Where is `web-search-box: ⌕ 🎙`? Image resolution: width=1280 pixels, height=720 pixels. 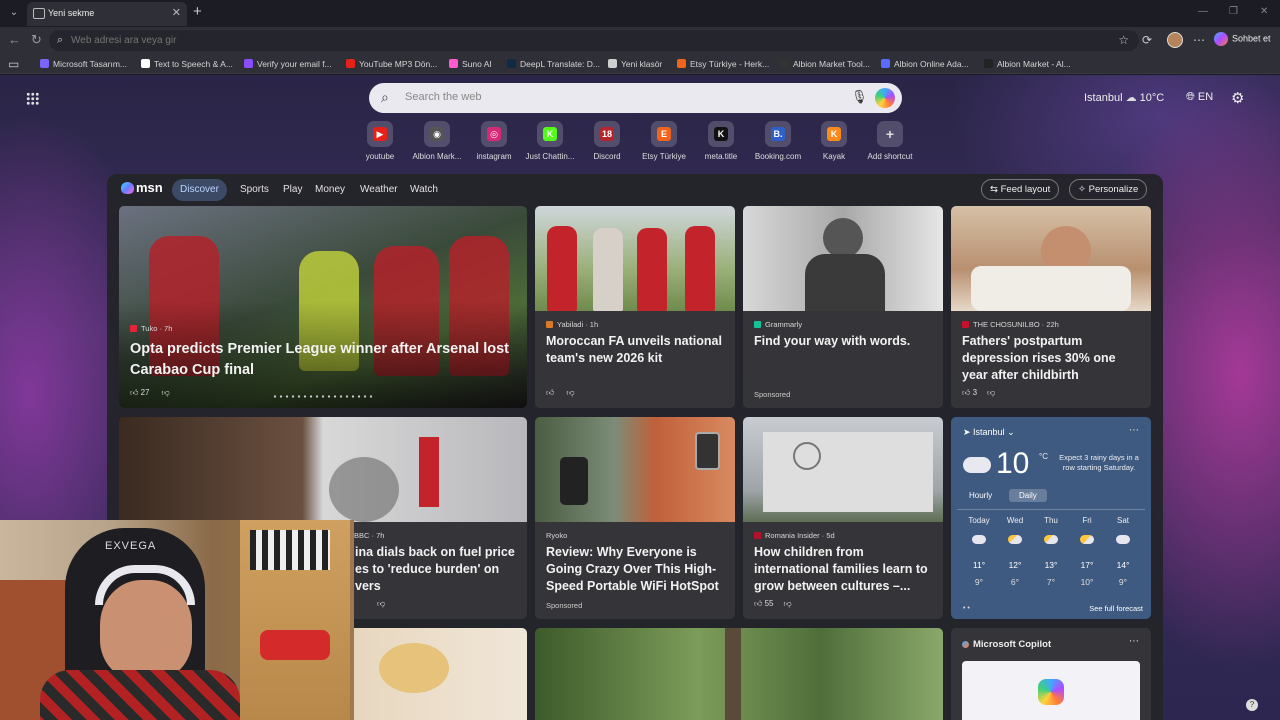
web-search-box: ⌕ 🎙 is located at coordinates (635, 98).